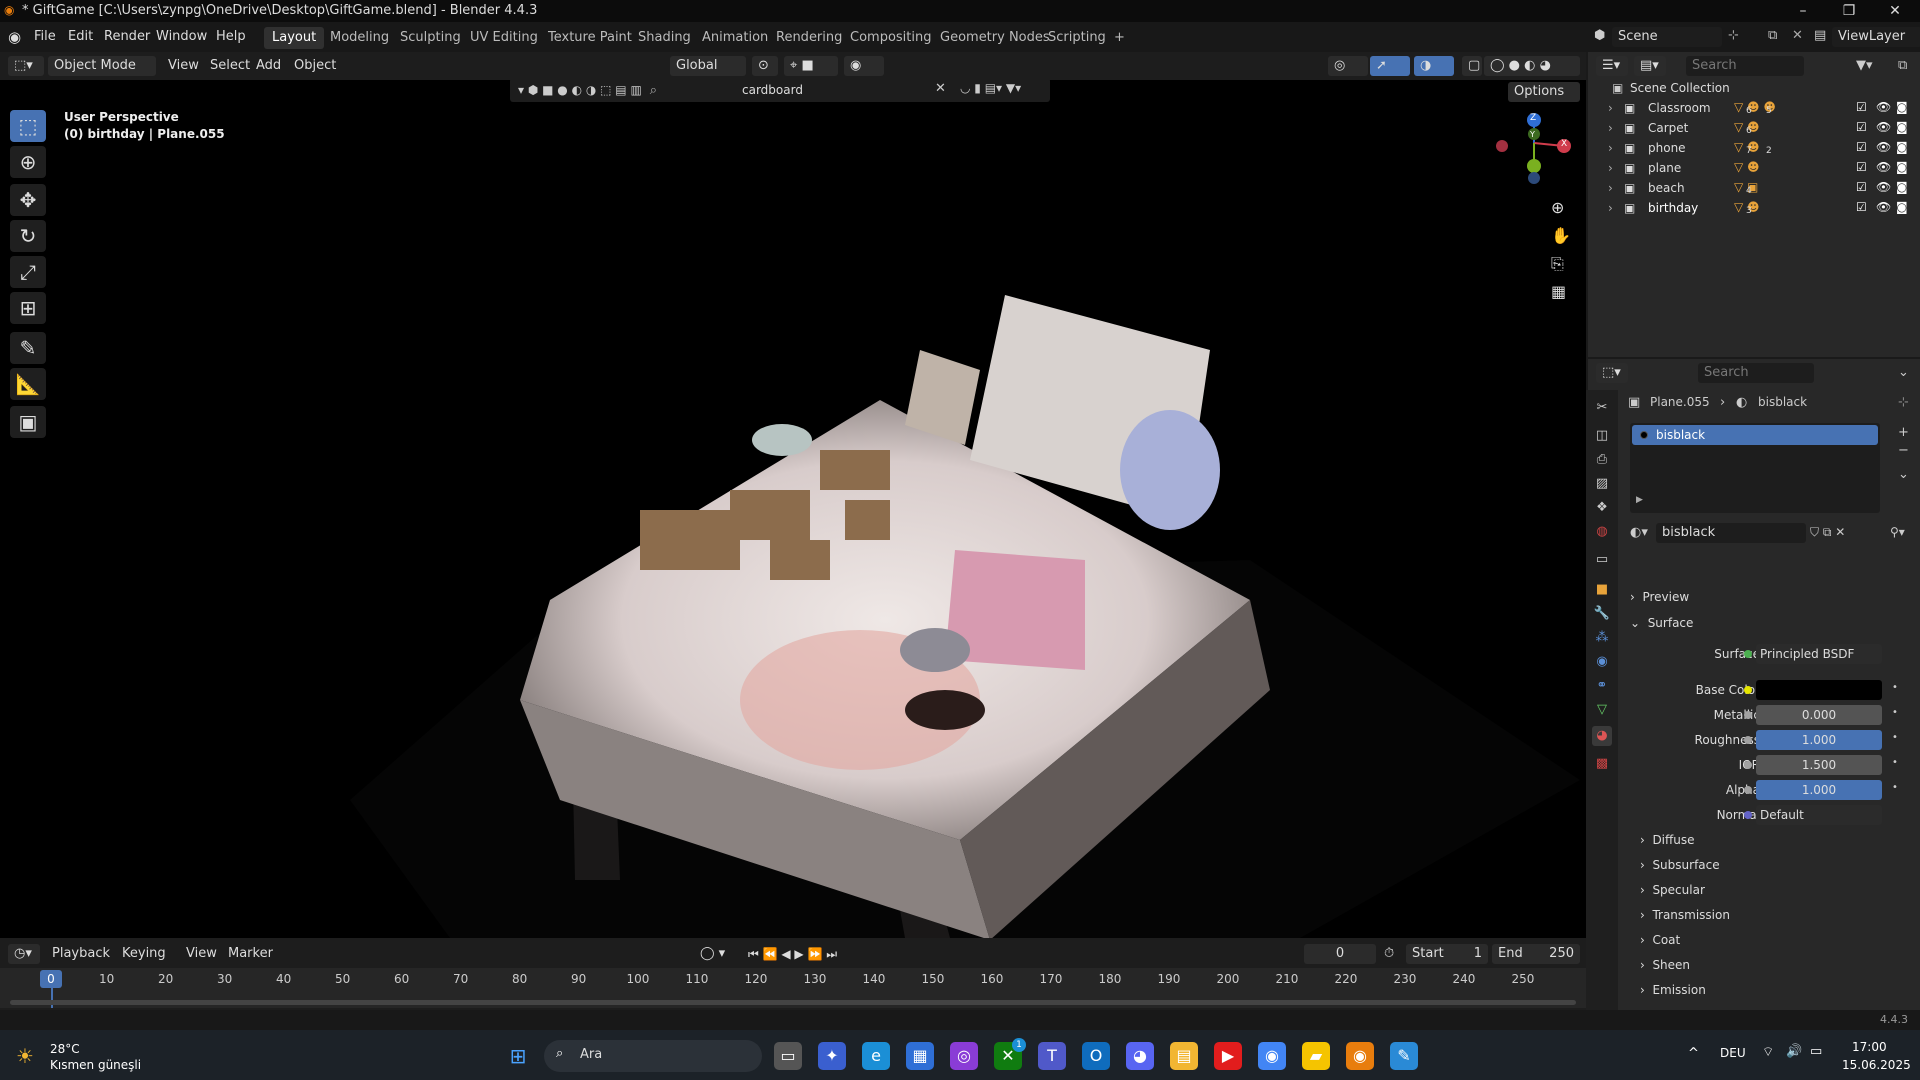 The height and width of the screenshot is (1080, 1920). Describe the element at coordinates (80, 36) in the screenshot. I see `menu-edit: Edit` at that location.